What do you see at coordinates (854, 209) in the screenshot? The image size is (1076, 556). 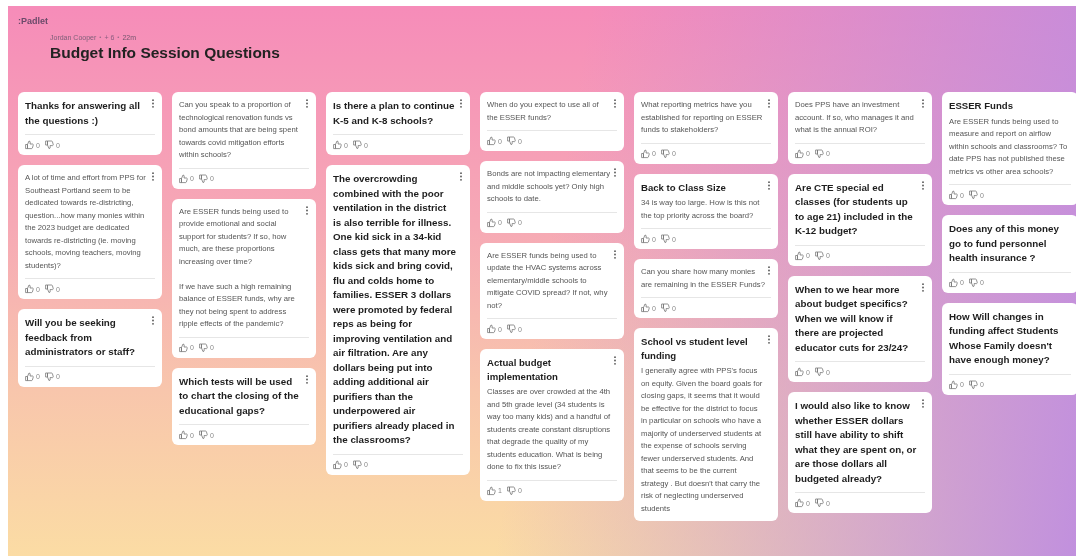 I see `post-title: Are CTE special ed classes (for students up to age 21) included in the K-12 budget?` at bounding box center [854, 209].